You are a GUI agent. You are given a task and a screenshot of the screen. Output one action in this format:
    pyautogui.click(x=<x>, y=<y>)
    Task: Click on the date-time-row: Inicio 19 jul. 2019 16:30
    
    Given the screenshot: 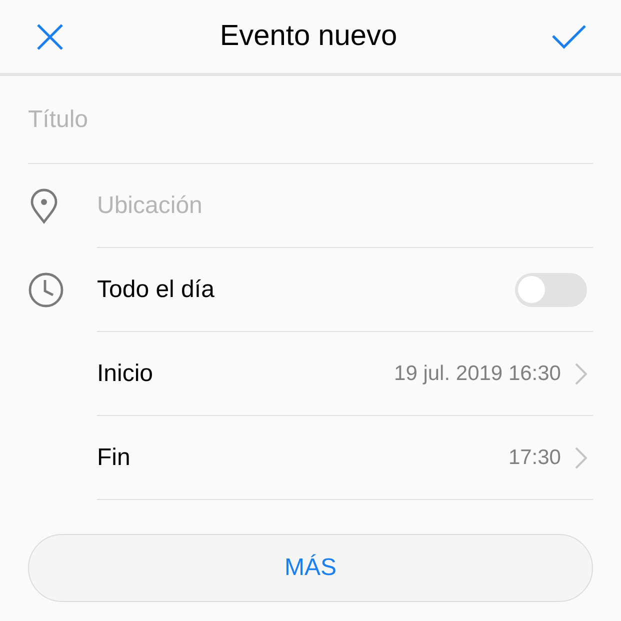 What is the action you would take?
    pyautogui.click(x=345, y=374)
    